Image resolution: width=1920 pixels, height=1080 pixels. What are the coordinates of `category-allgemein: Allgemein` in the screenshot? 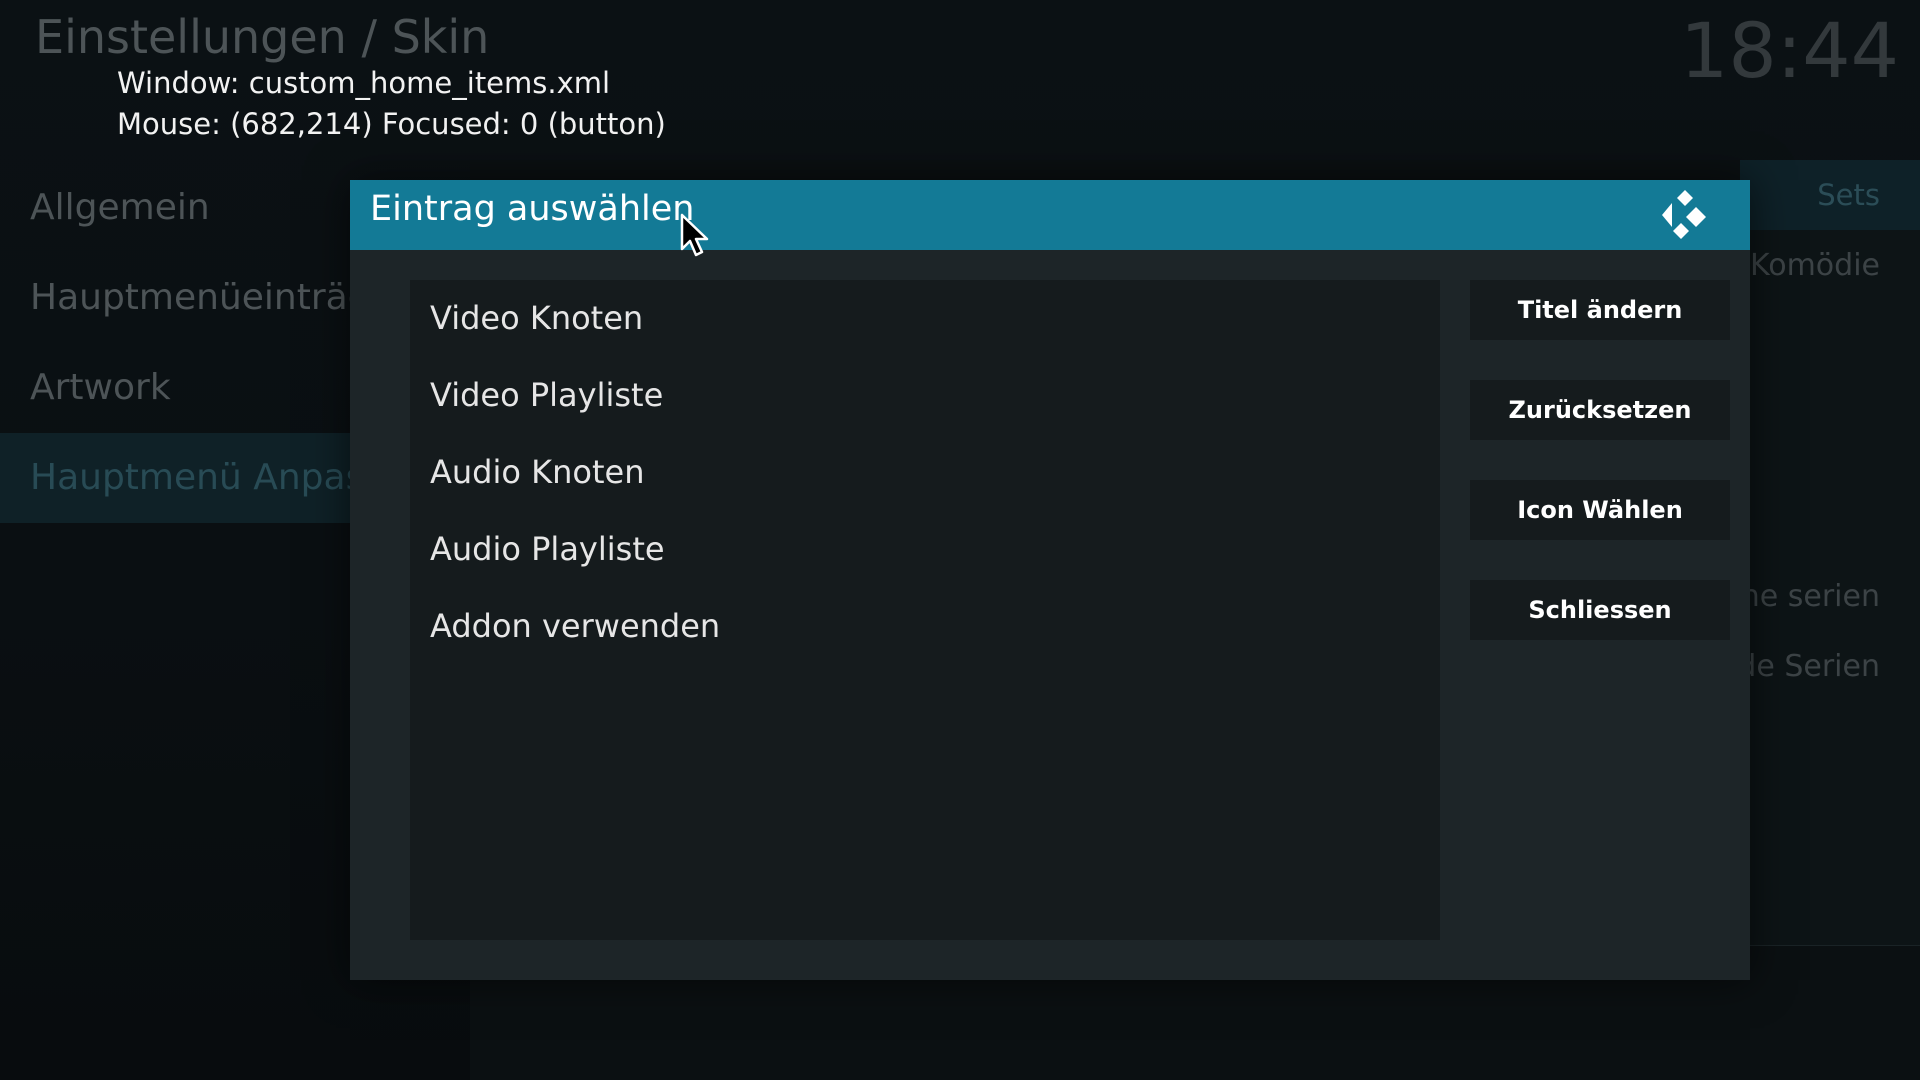 It's located at (190, 208).